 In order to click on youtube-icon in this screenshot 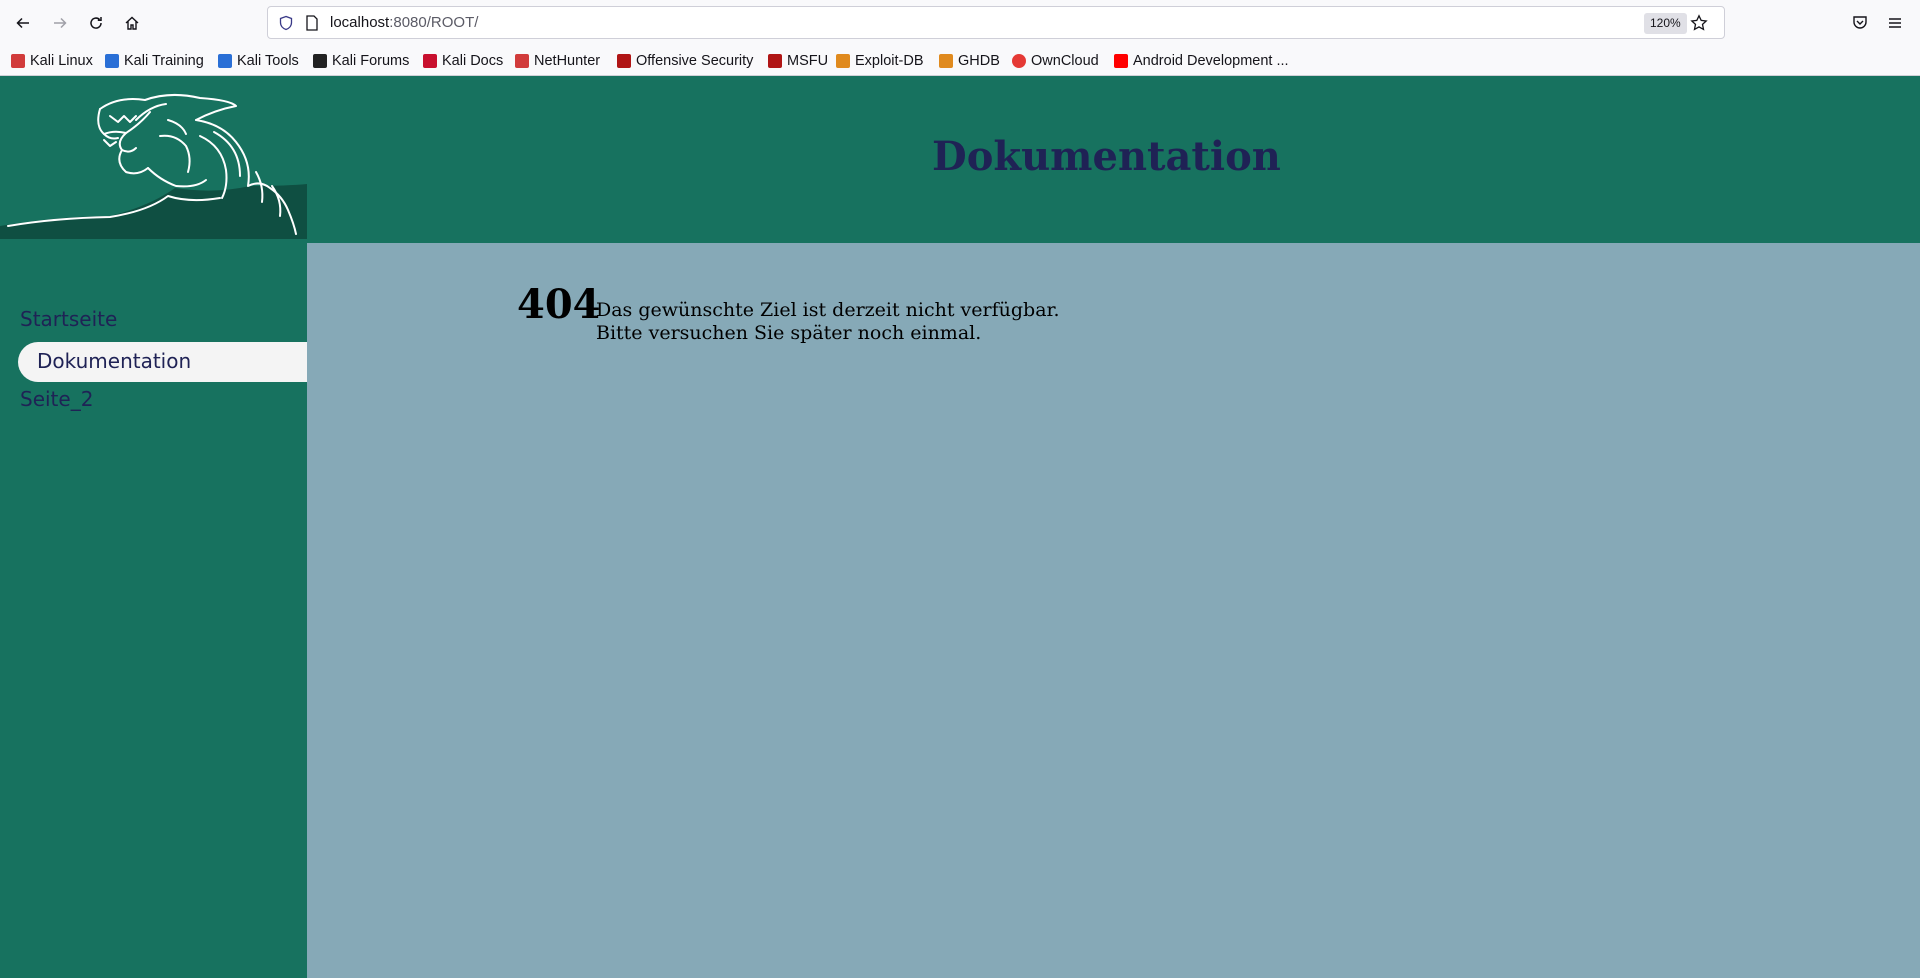, I will do `click(1121, 61)`.